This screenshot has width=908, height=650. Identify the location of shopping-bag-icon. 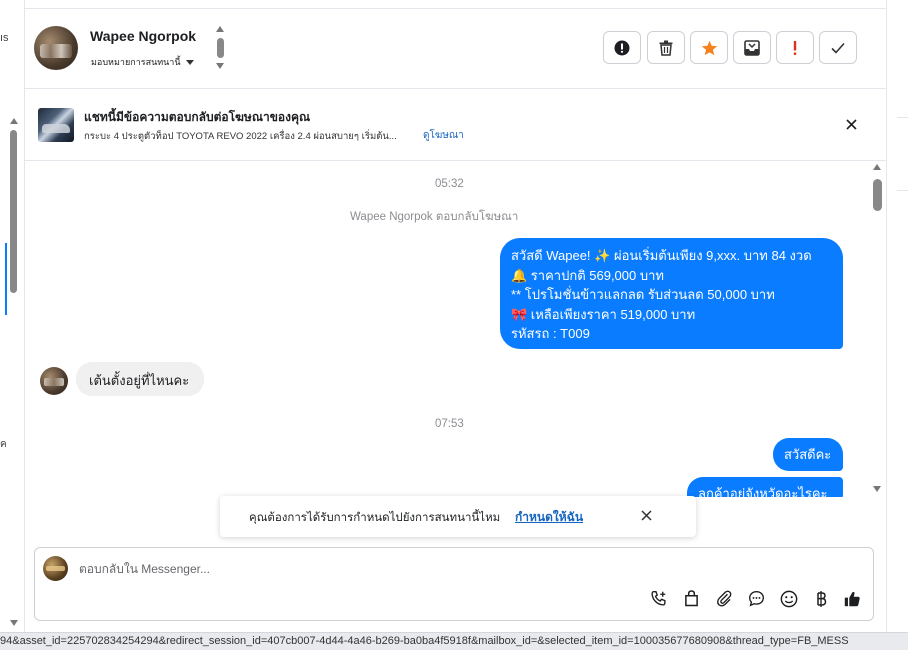
(691, 601).